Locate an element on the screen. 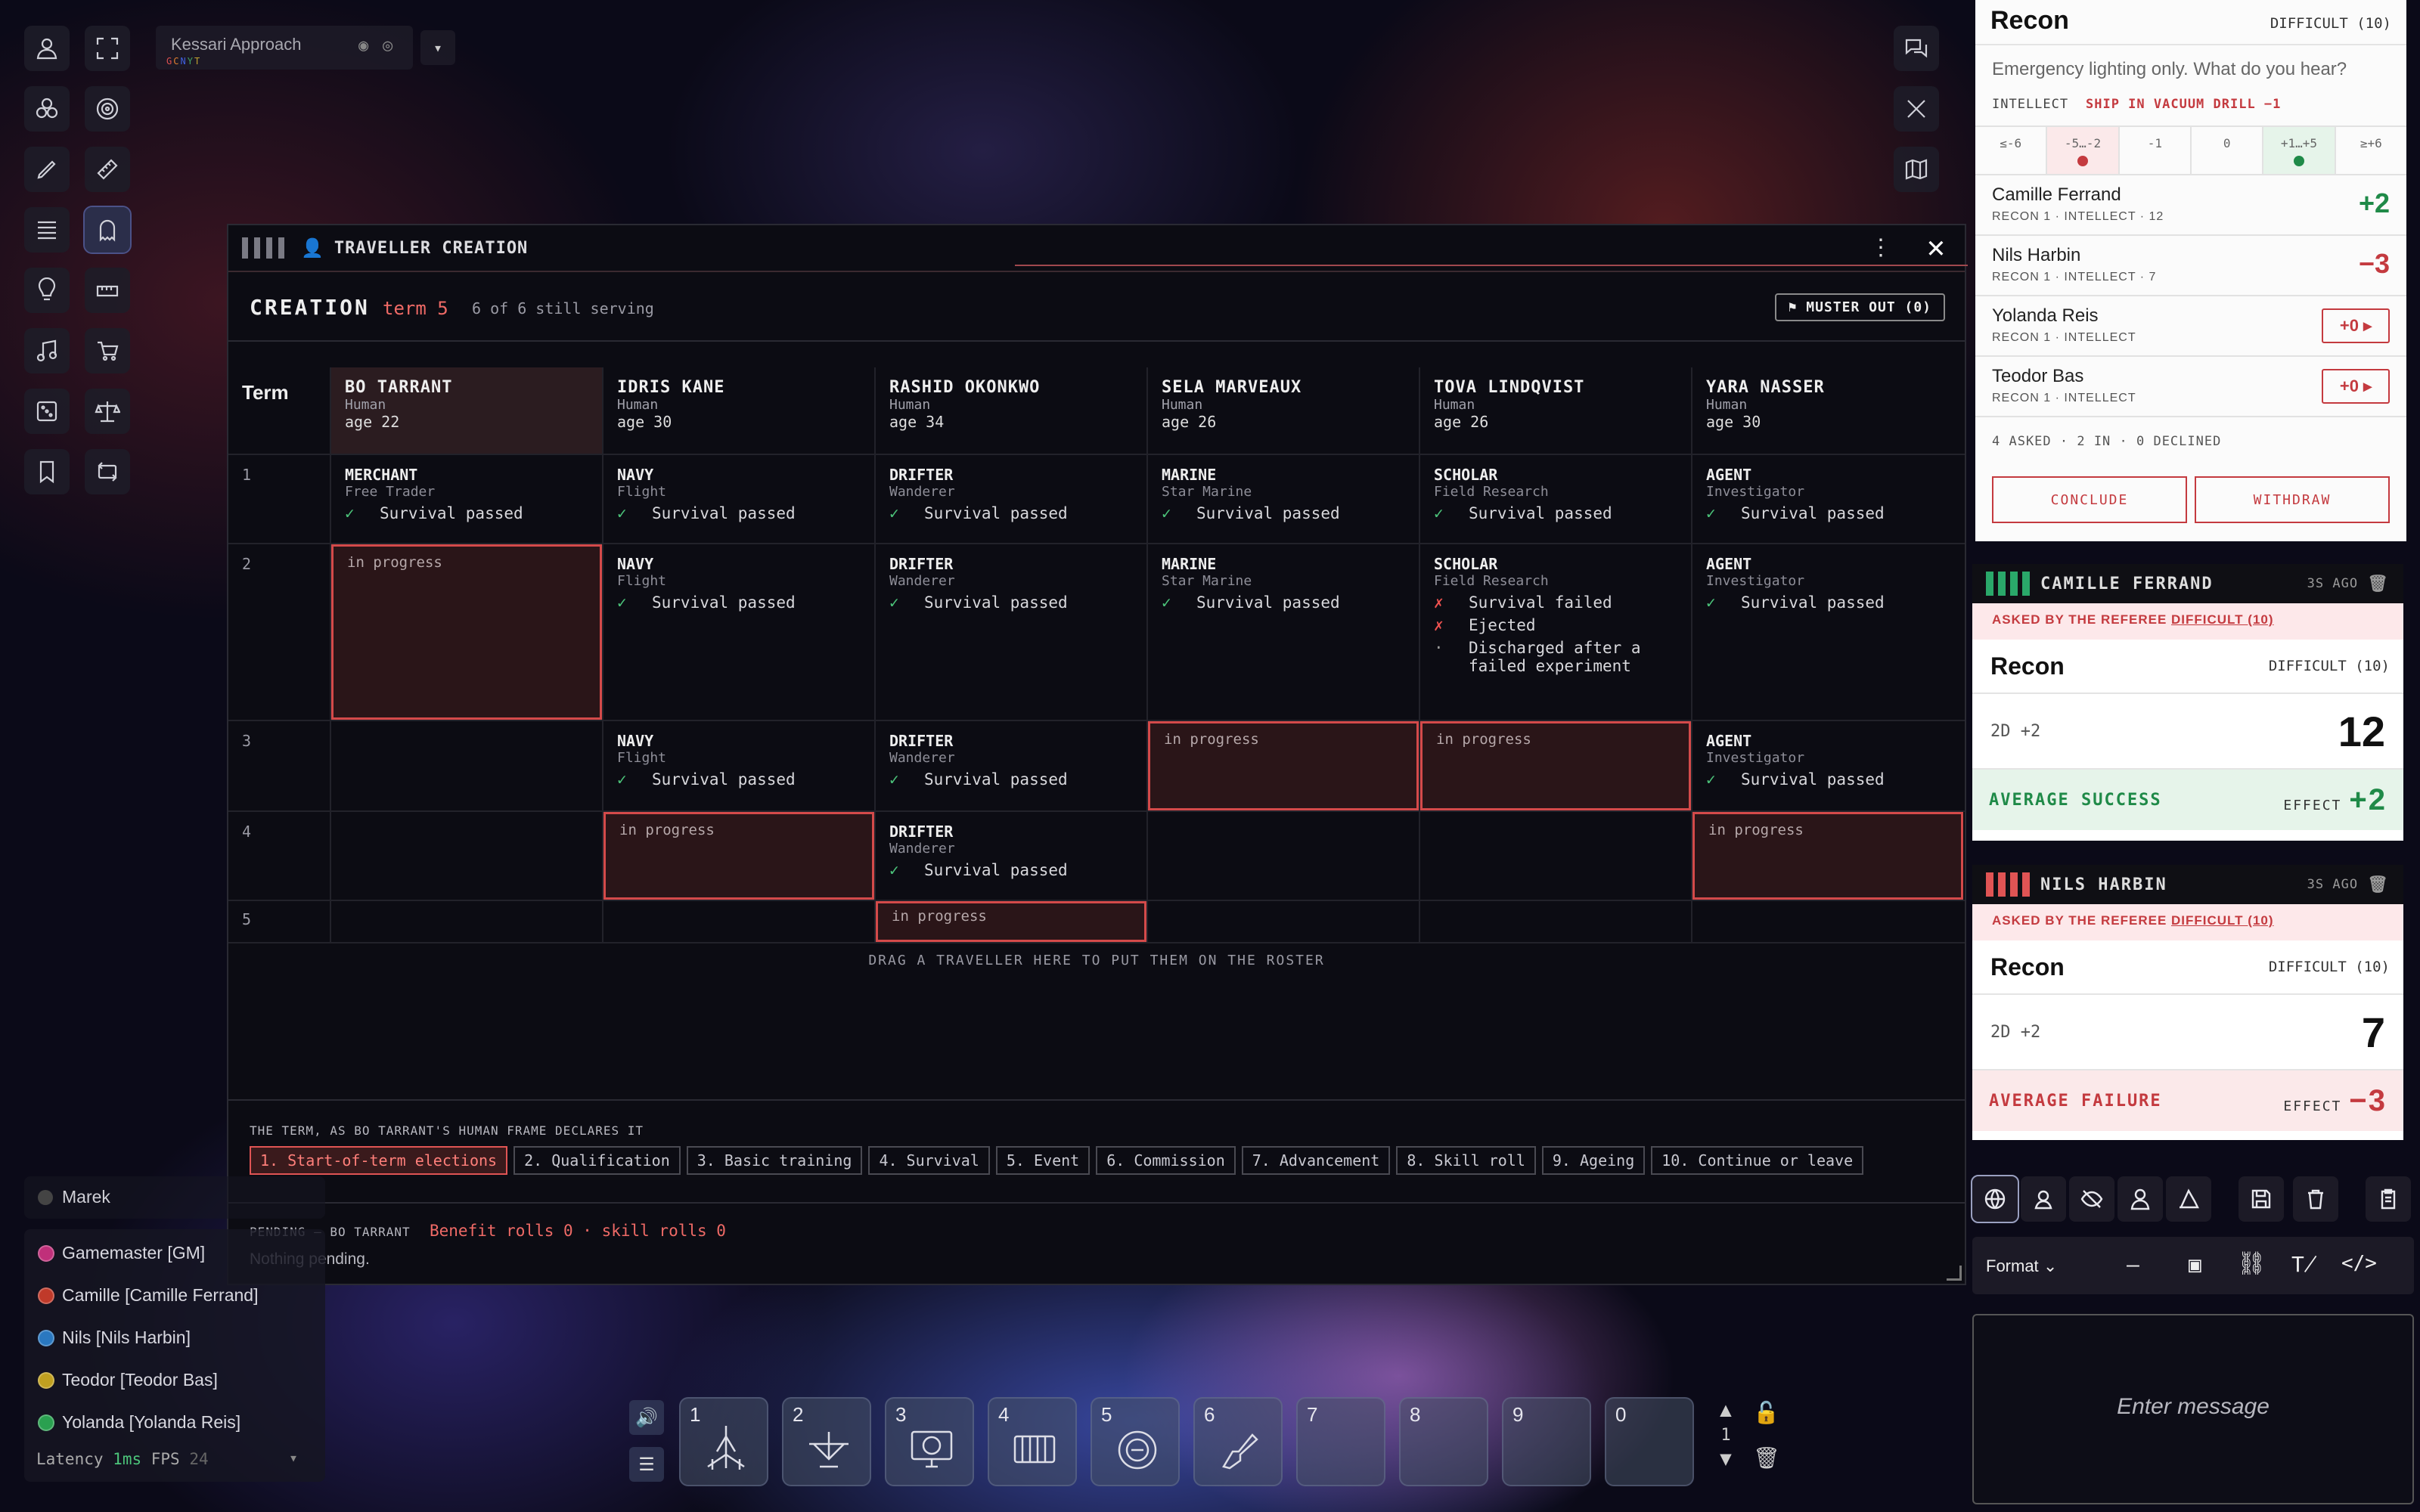 The height and width of the screenshot is (1512, 2420). step-skill-roll: 8. Skill roll is located at coordinates (1466, 1160).